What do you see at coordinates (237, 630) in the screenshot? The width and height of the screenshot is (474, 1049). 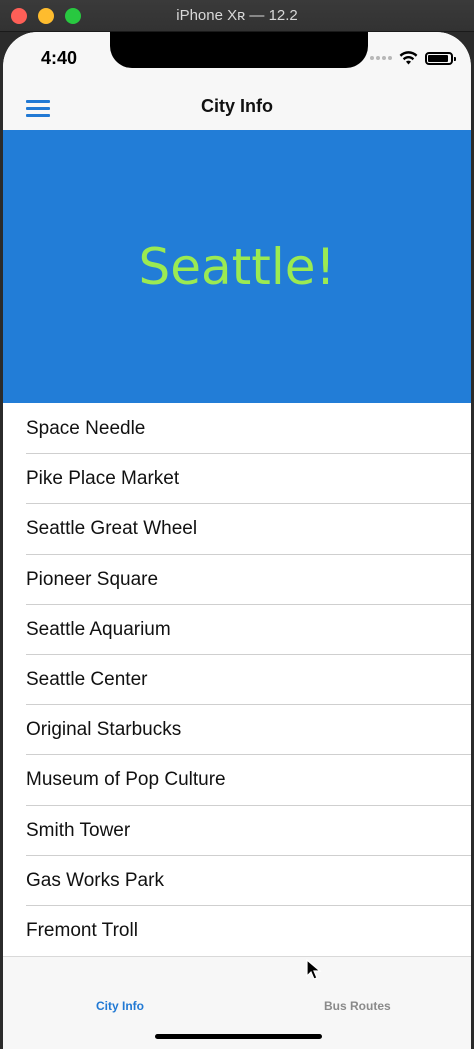 I see `list-item: Seattle Aquarium` at bounding box center [237, 630].